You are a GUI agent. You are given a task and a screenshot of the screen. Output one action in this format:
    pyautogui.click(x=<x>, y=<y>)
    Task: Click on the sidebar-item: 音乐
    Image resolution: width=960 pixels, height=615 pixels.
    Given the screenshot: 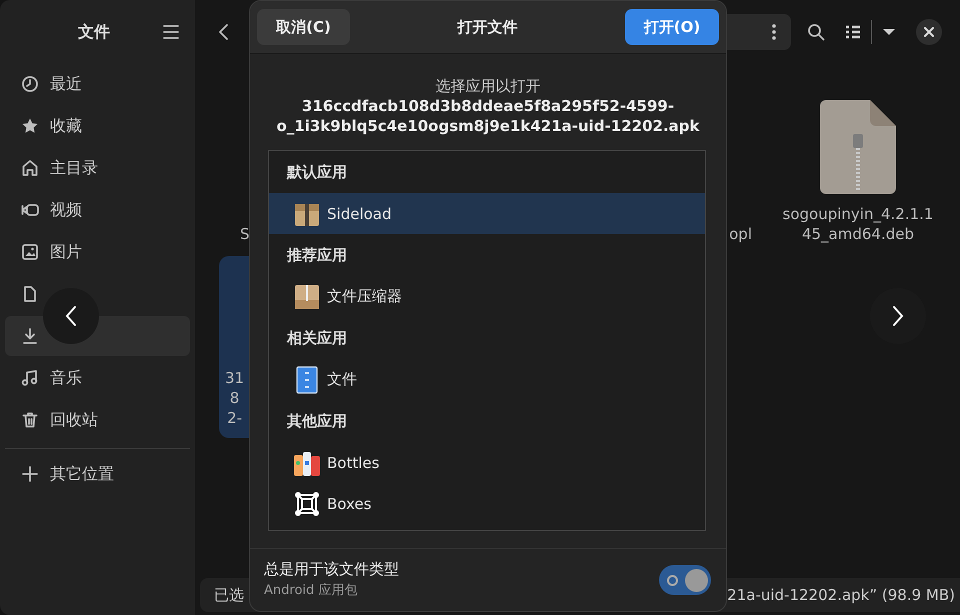 What is the action you would take?
    pyautogui.click(x=97, y=378)
    